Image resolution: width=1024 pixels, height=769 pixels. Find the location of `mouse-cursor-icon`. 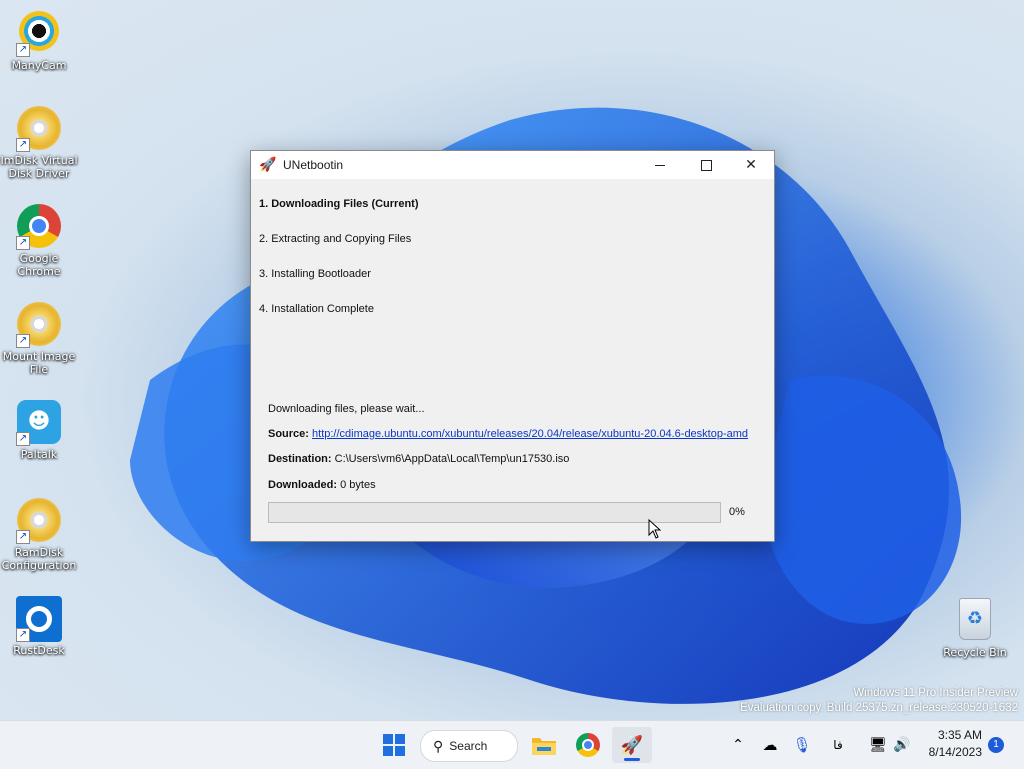

mouse-cursor-icon is located at coordinates (655, 529).